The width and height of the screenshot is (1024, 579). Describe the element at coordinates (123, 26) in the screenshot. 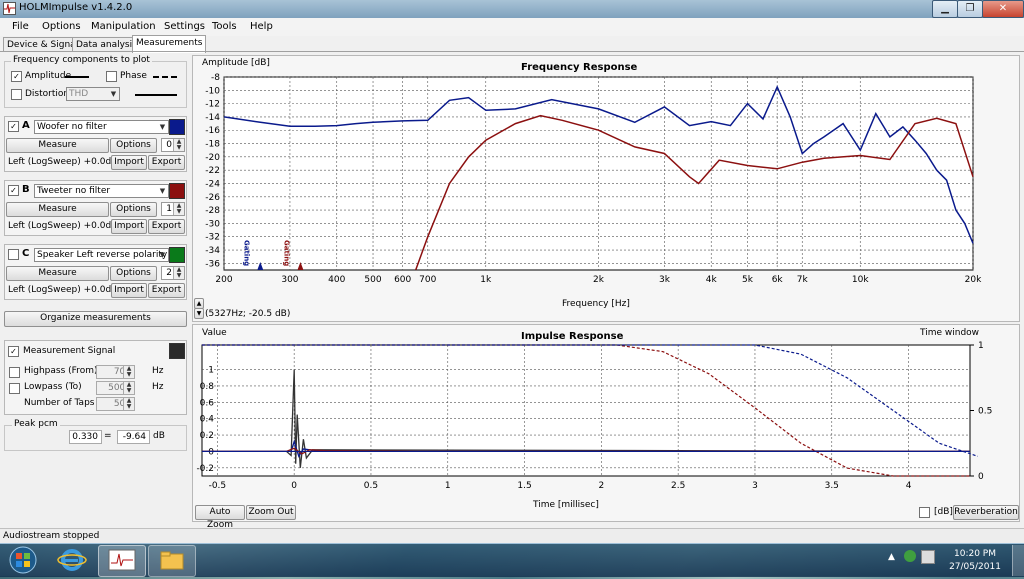

I see `menu-manipulation: Manipulation` at that location.